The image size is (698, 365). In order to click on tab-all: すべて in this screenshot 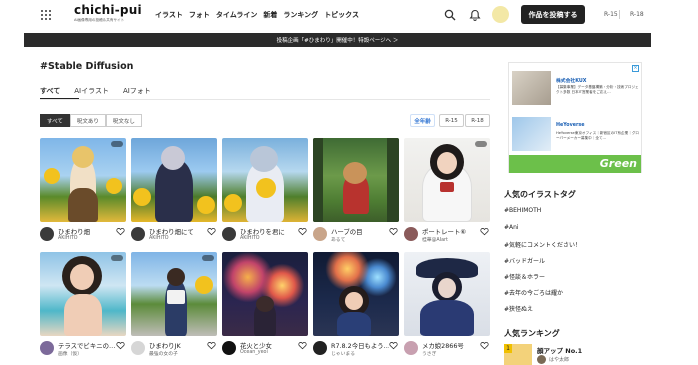, I will do `click(50, 91)`.